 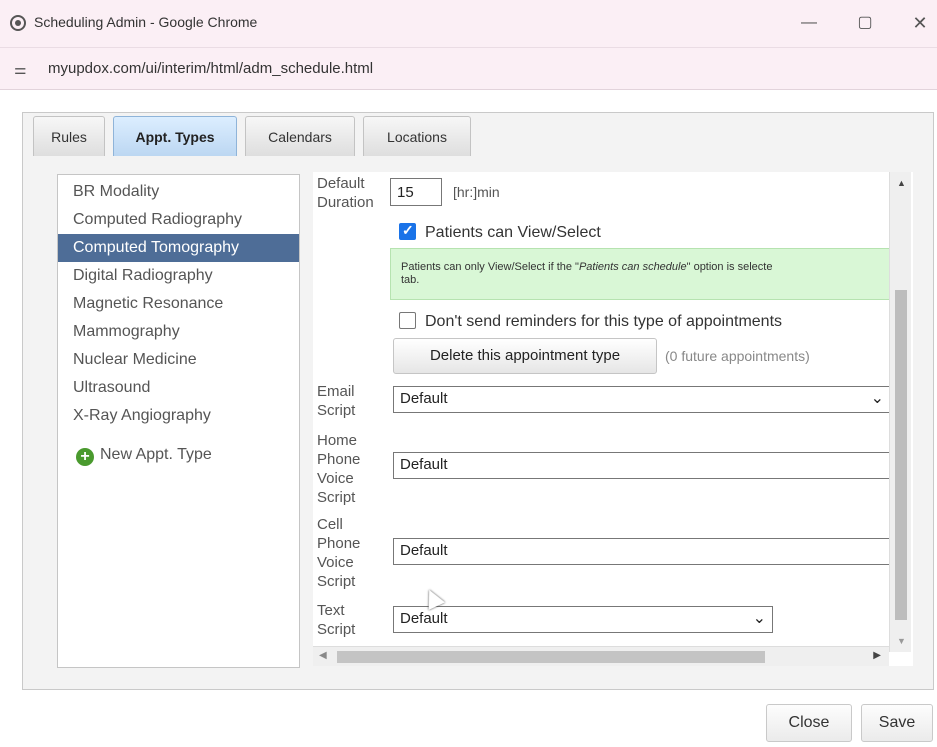 What do you see at coordinates (918, 23) in the screenshot?
I see `close-icon: ✕` at bounding box center [918, 23].